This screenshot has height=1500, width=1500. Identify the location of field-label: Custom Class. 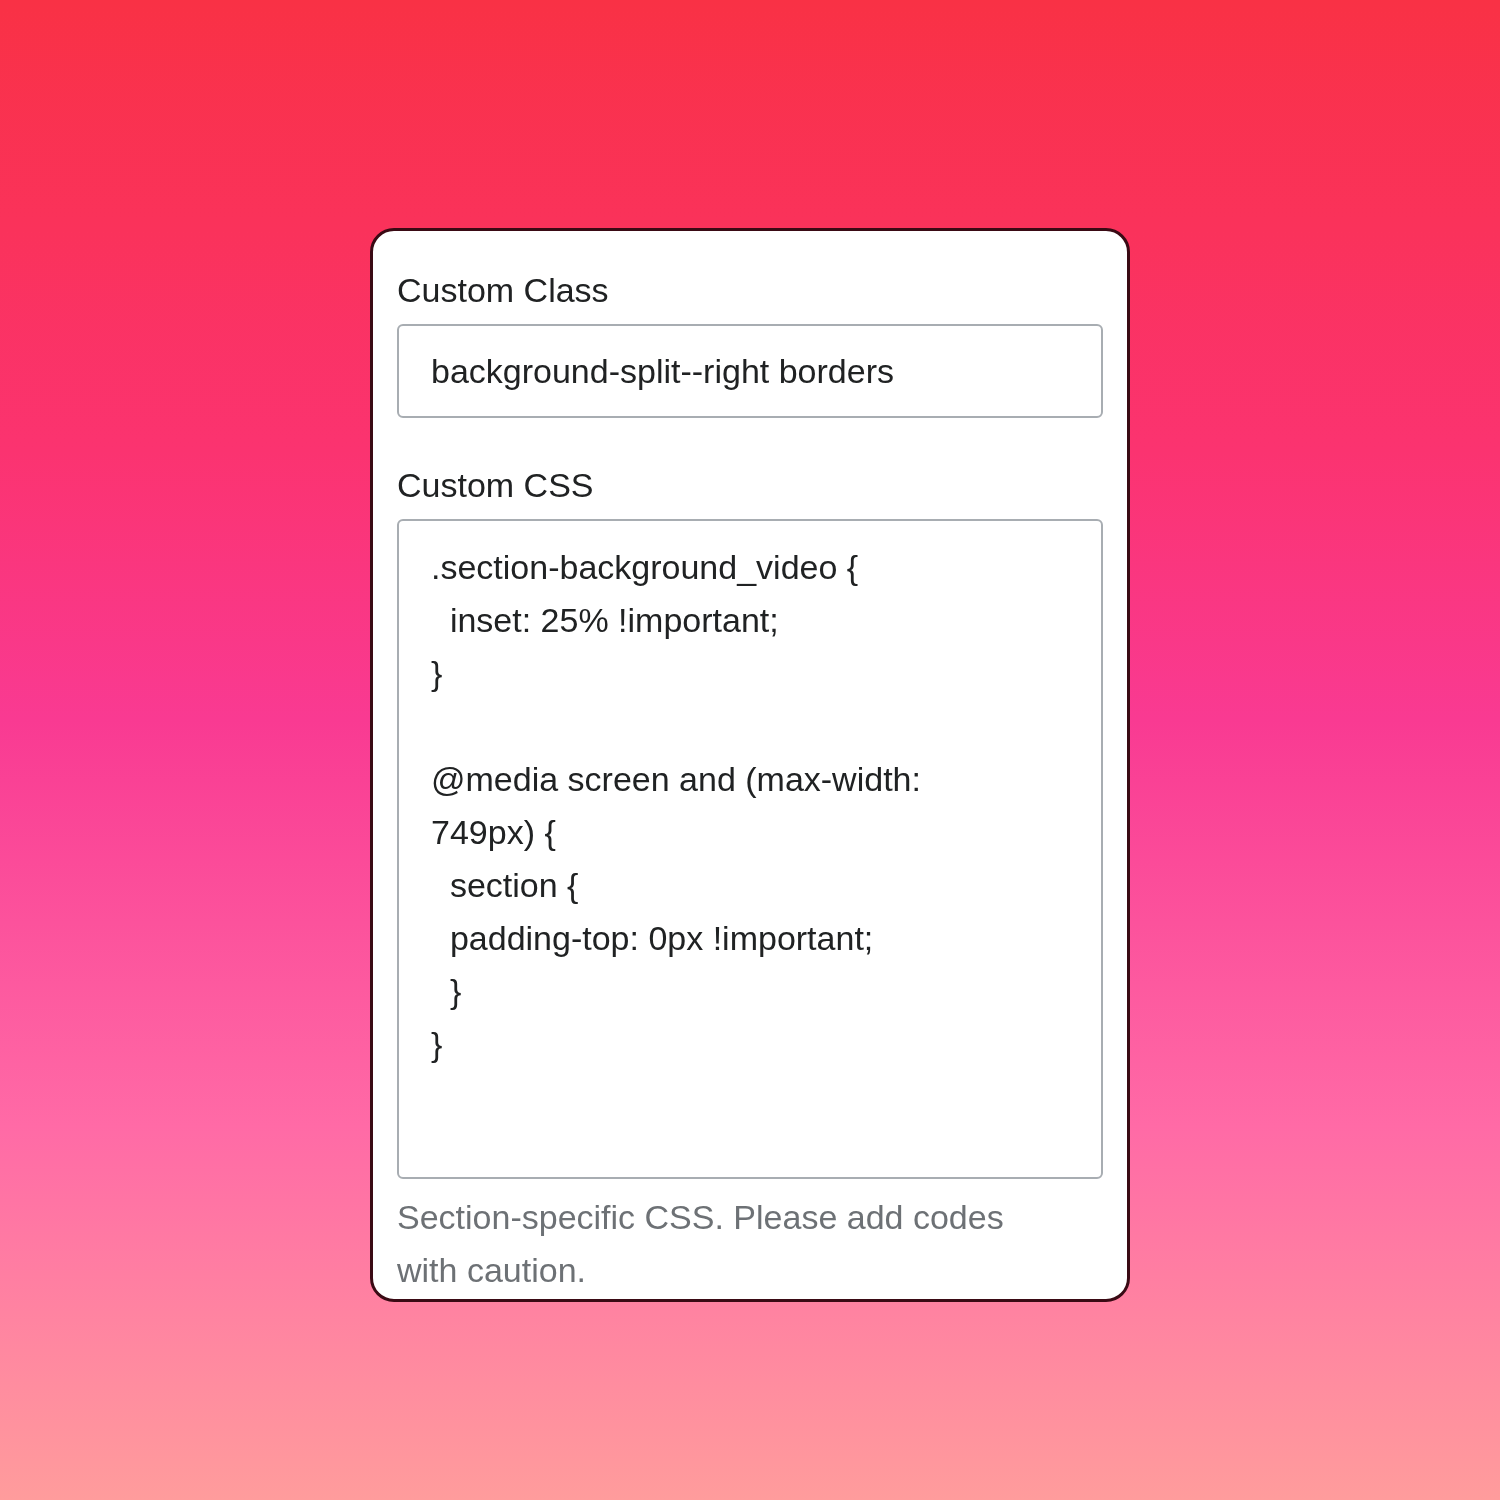
(503, 290).